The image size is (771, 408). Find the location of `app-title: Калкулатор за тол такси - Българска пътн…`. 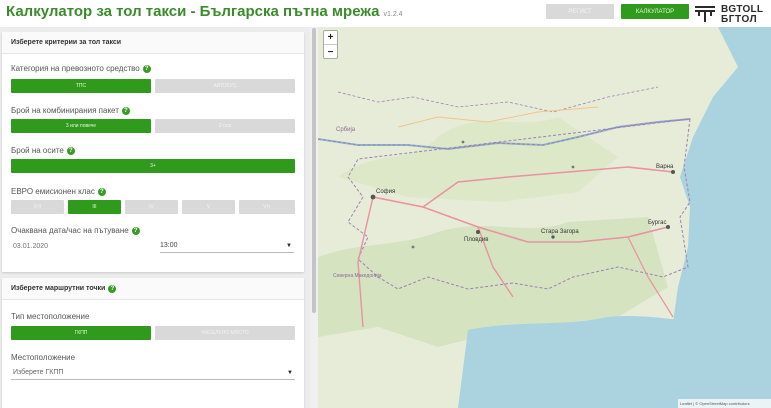

app-title: Калкулатор за тол такси - Българска пътн… is located at coordinates (204, 11).